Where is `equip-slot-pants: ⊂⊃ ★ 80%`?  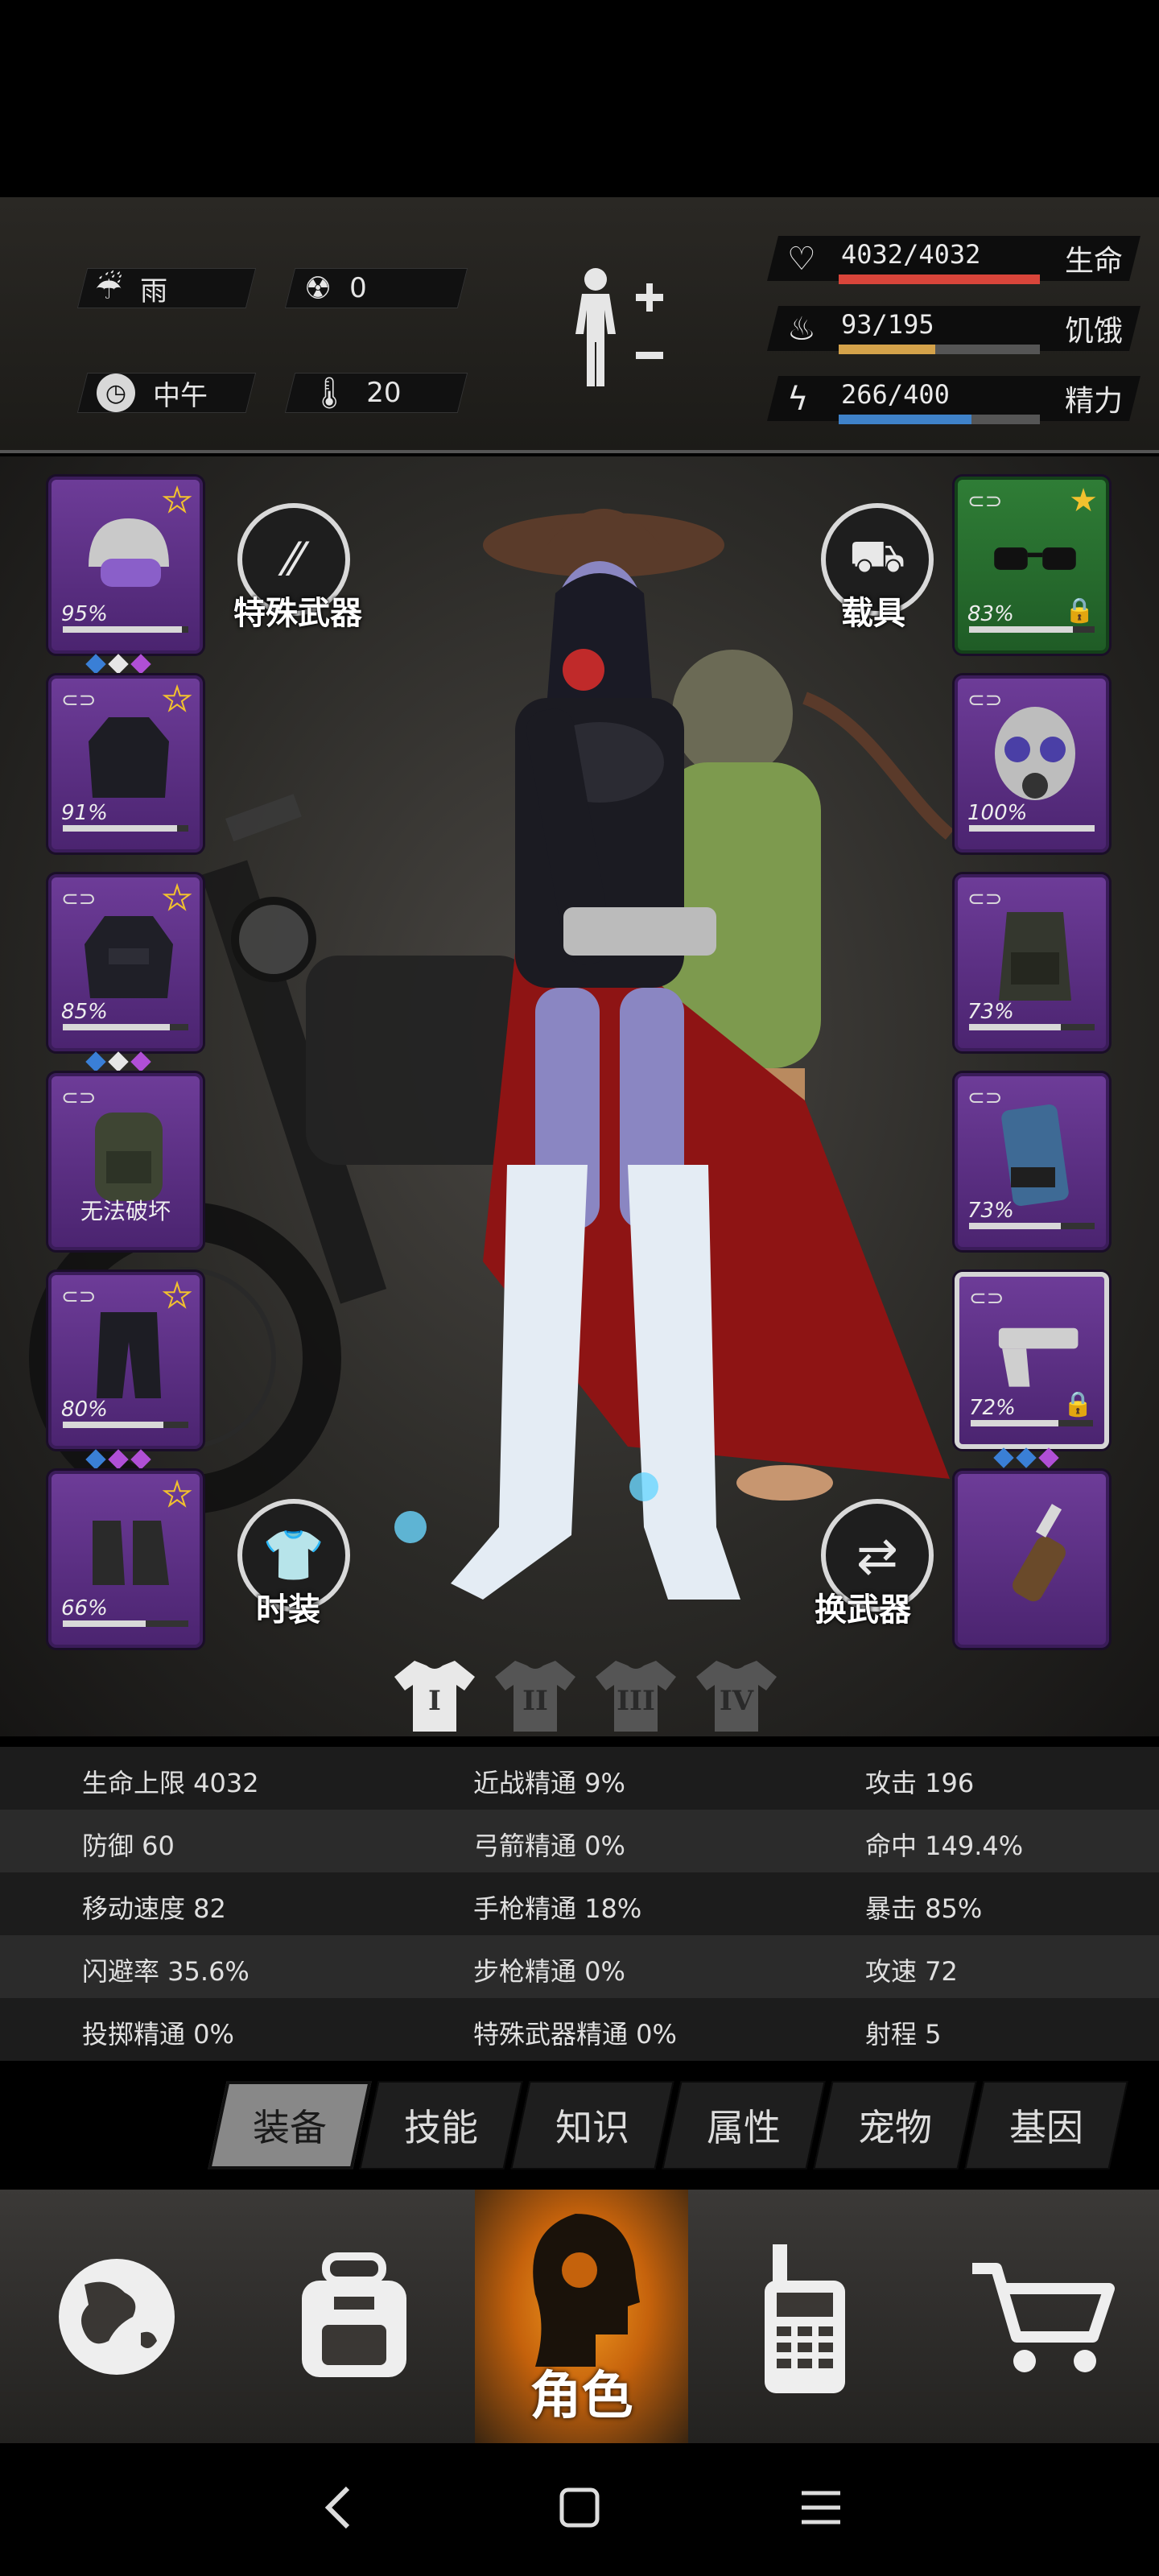 equip-slot-pants: ⊂⊃ ★ 80% is located at coordinates (125, 1371).